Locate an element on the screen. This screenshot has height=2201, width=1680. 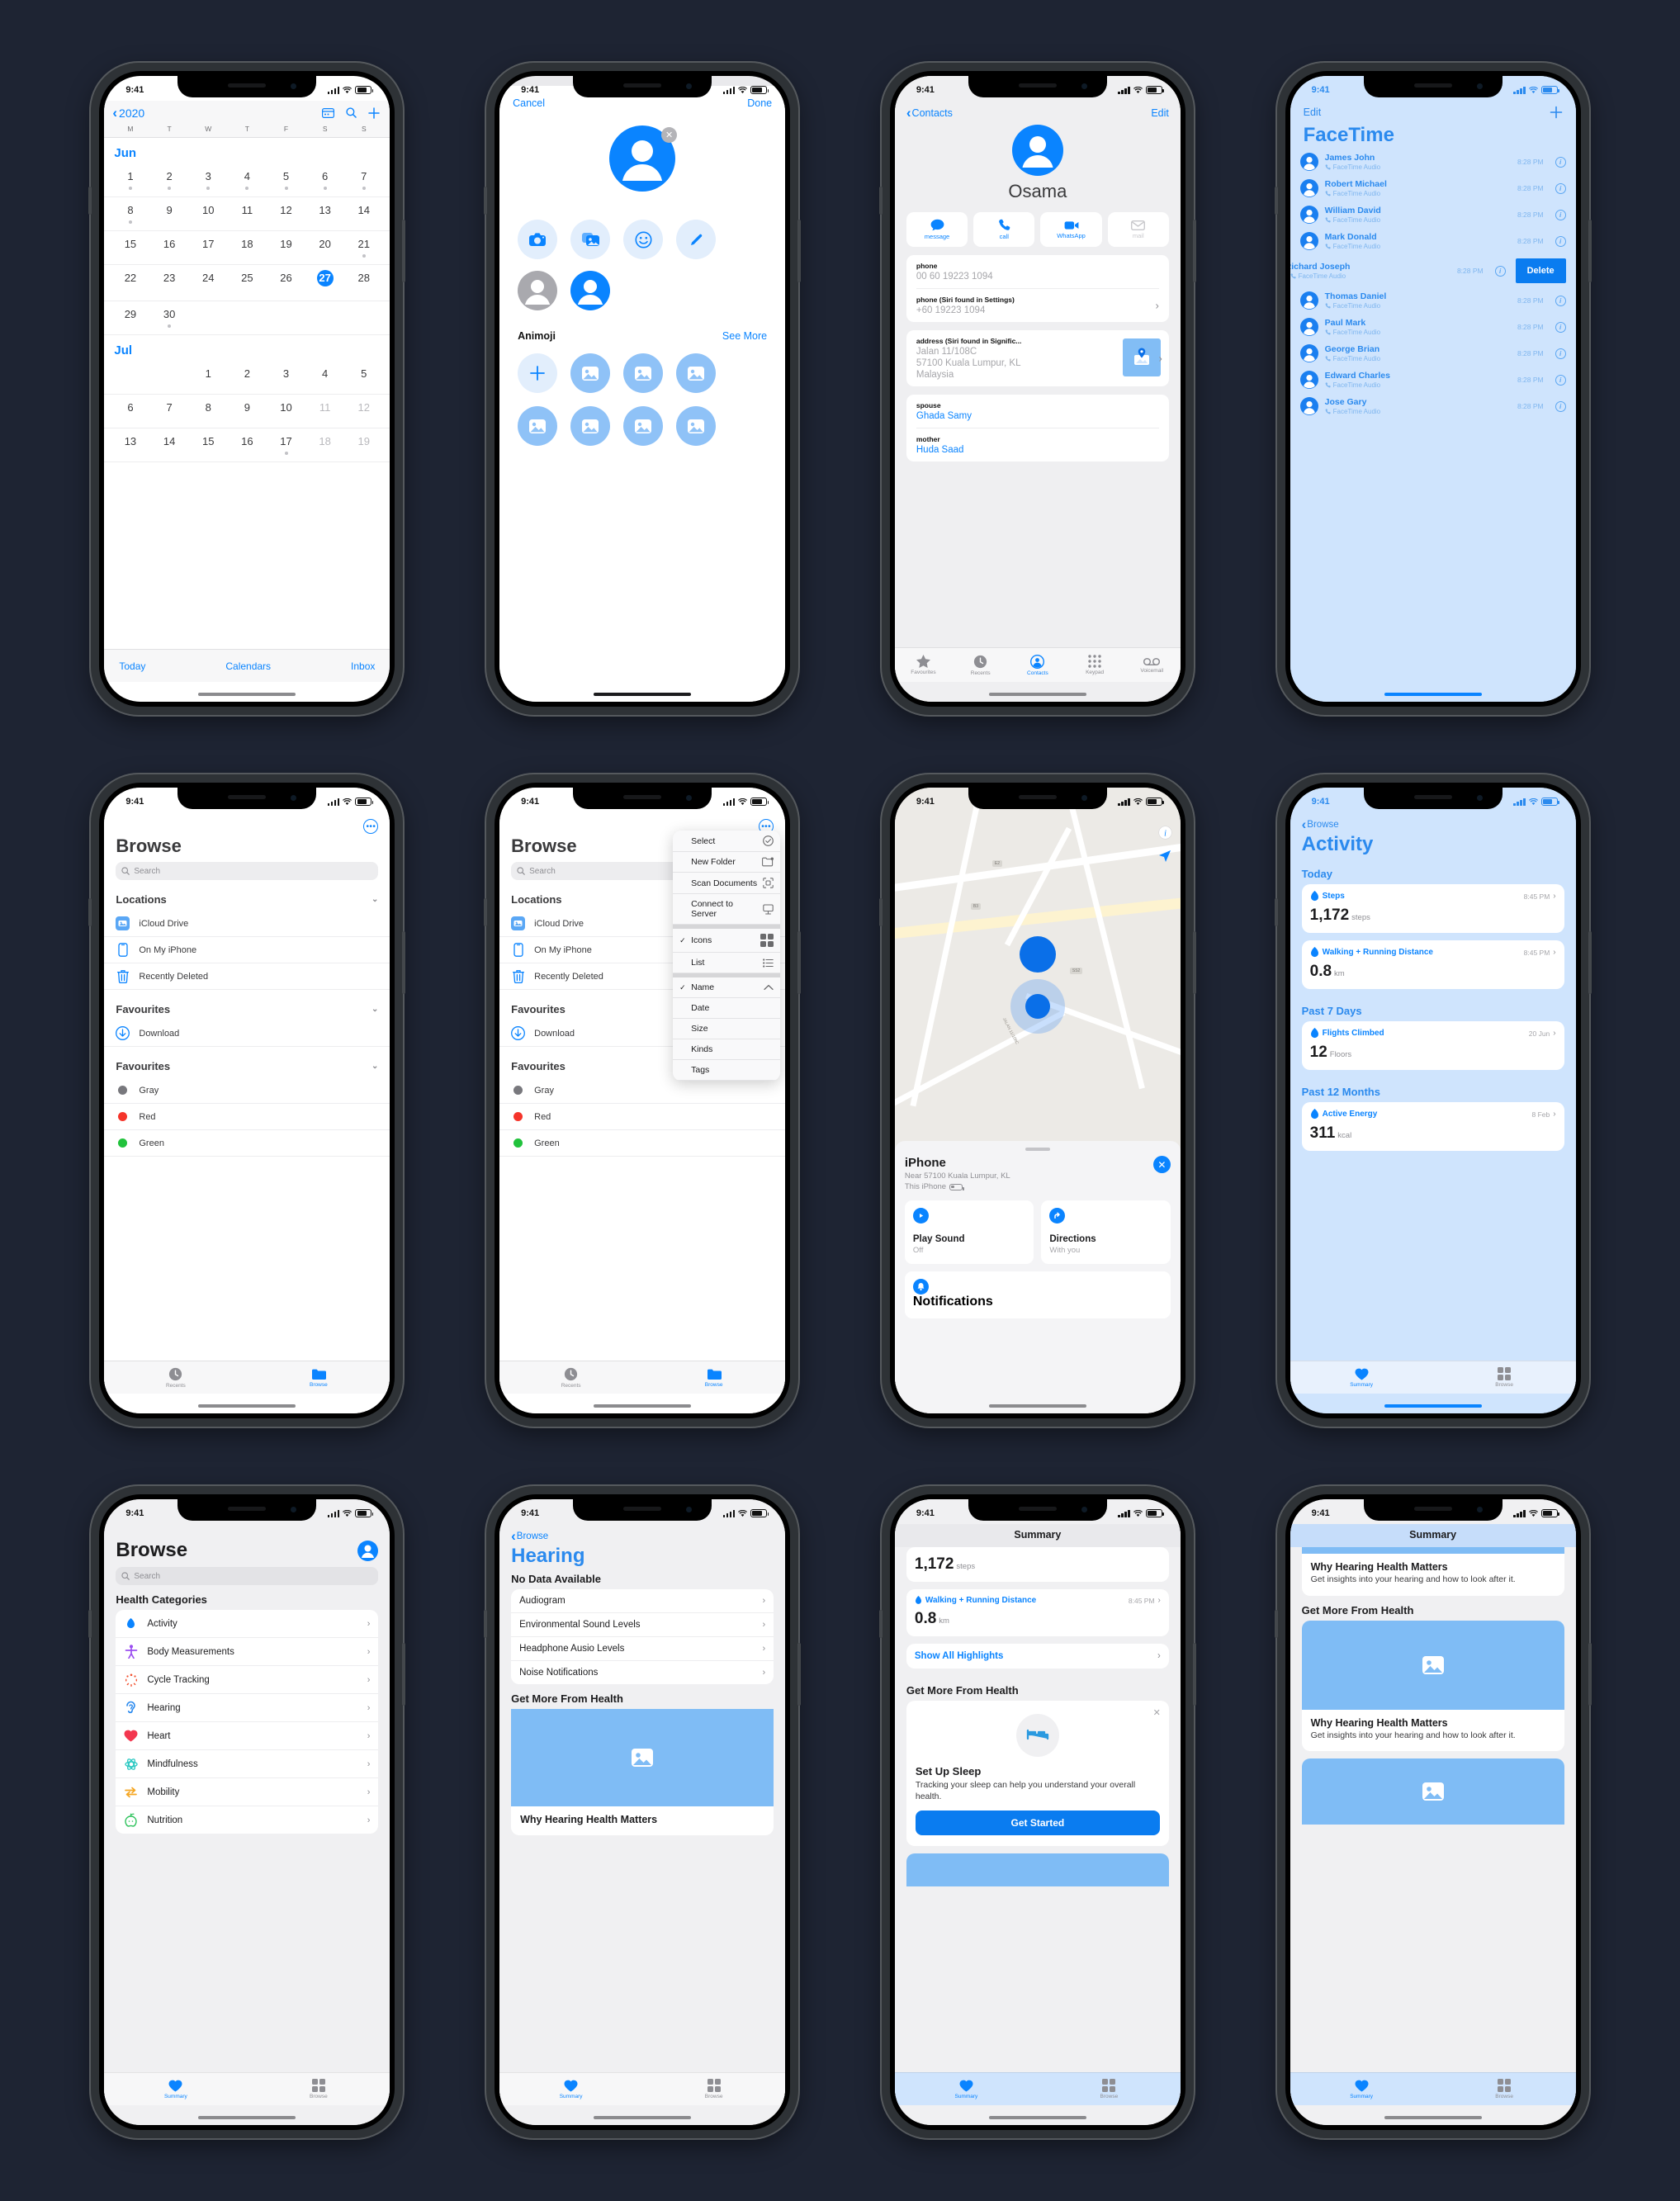
avatar is located at coordinates (1037, 150).